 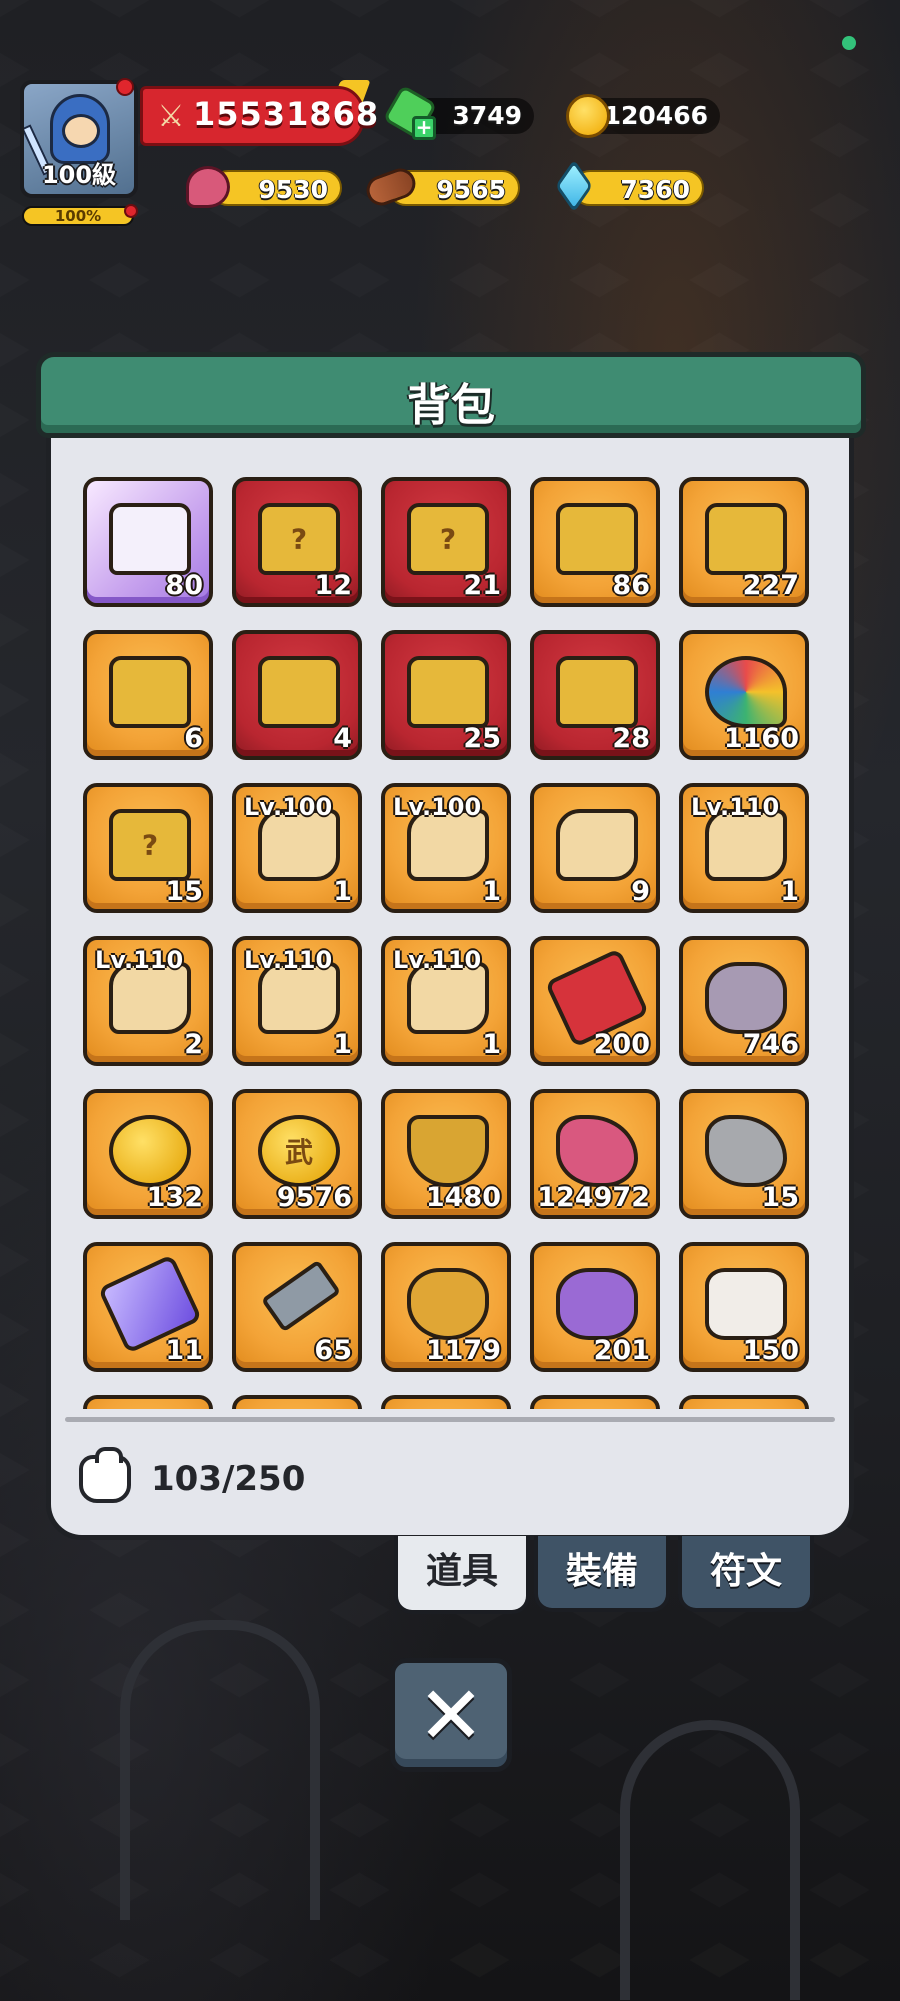 What do you see at coordinates (171, 116) in the screenshot?
I see `crossed-swords-icon: ⚔` at bounding box center [171, 116].